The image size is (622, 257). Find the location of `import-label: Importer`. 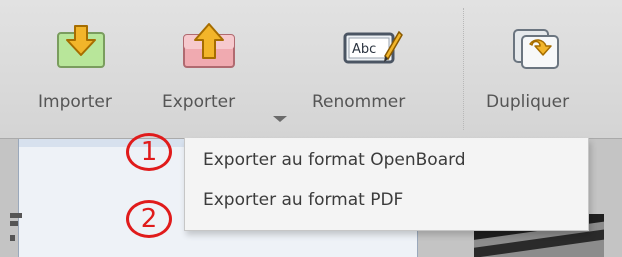

import-label: Importer is located at coordinates (75, 102).